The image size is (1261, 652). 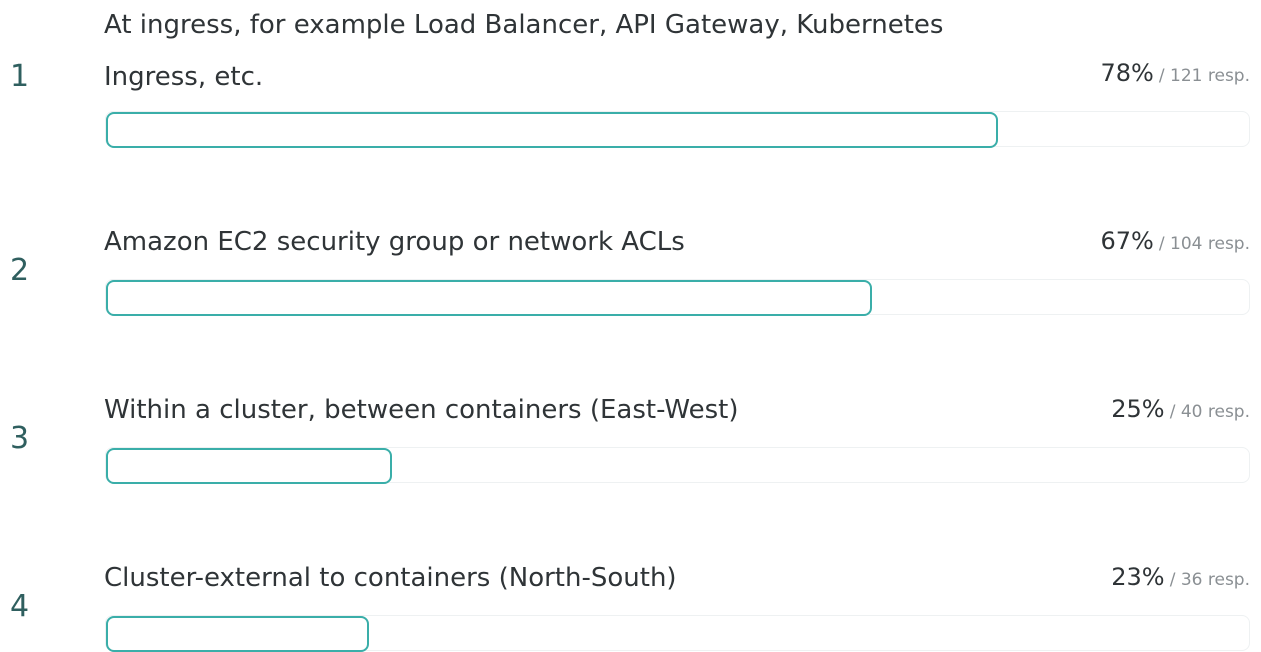 I want to click on result-stats: 25% / 40 resp., so click(x=1180, y=409).